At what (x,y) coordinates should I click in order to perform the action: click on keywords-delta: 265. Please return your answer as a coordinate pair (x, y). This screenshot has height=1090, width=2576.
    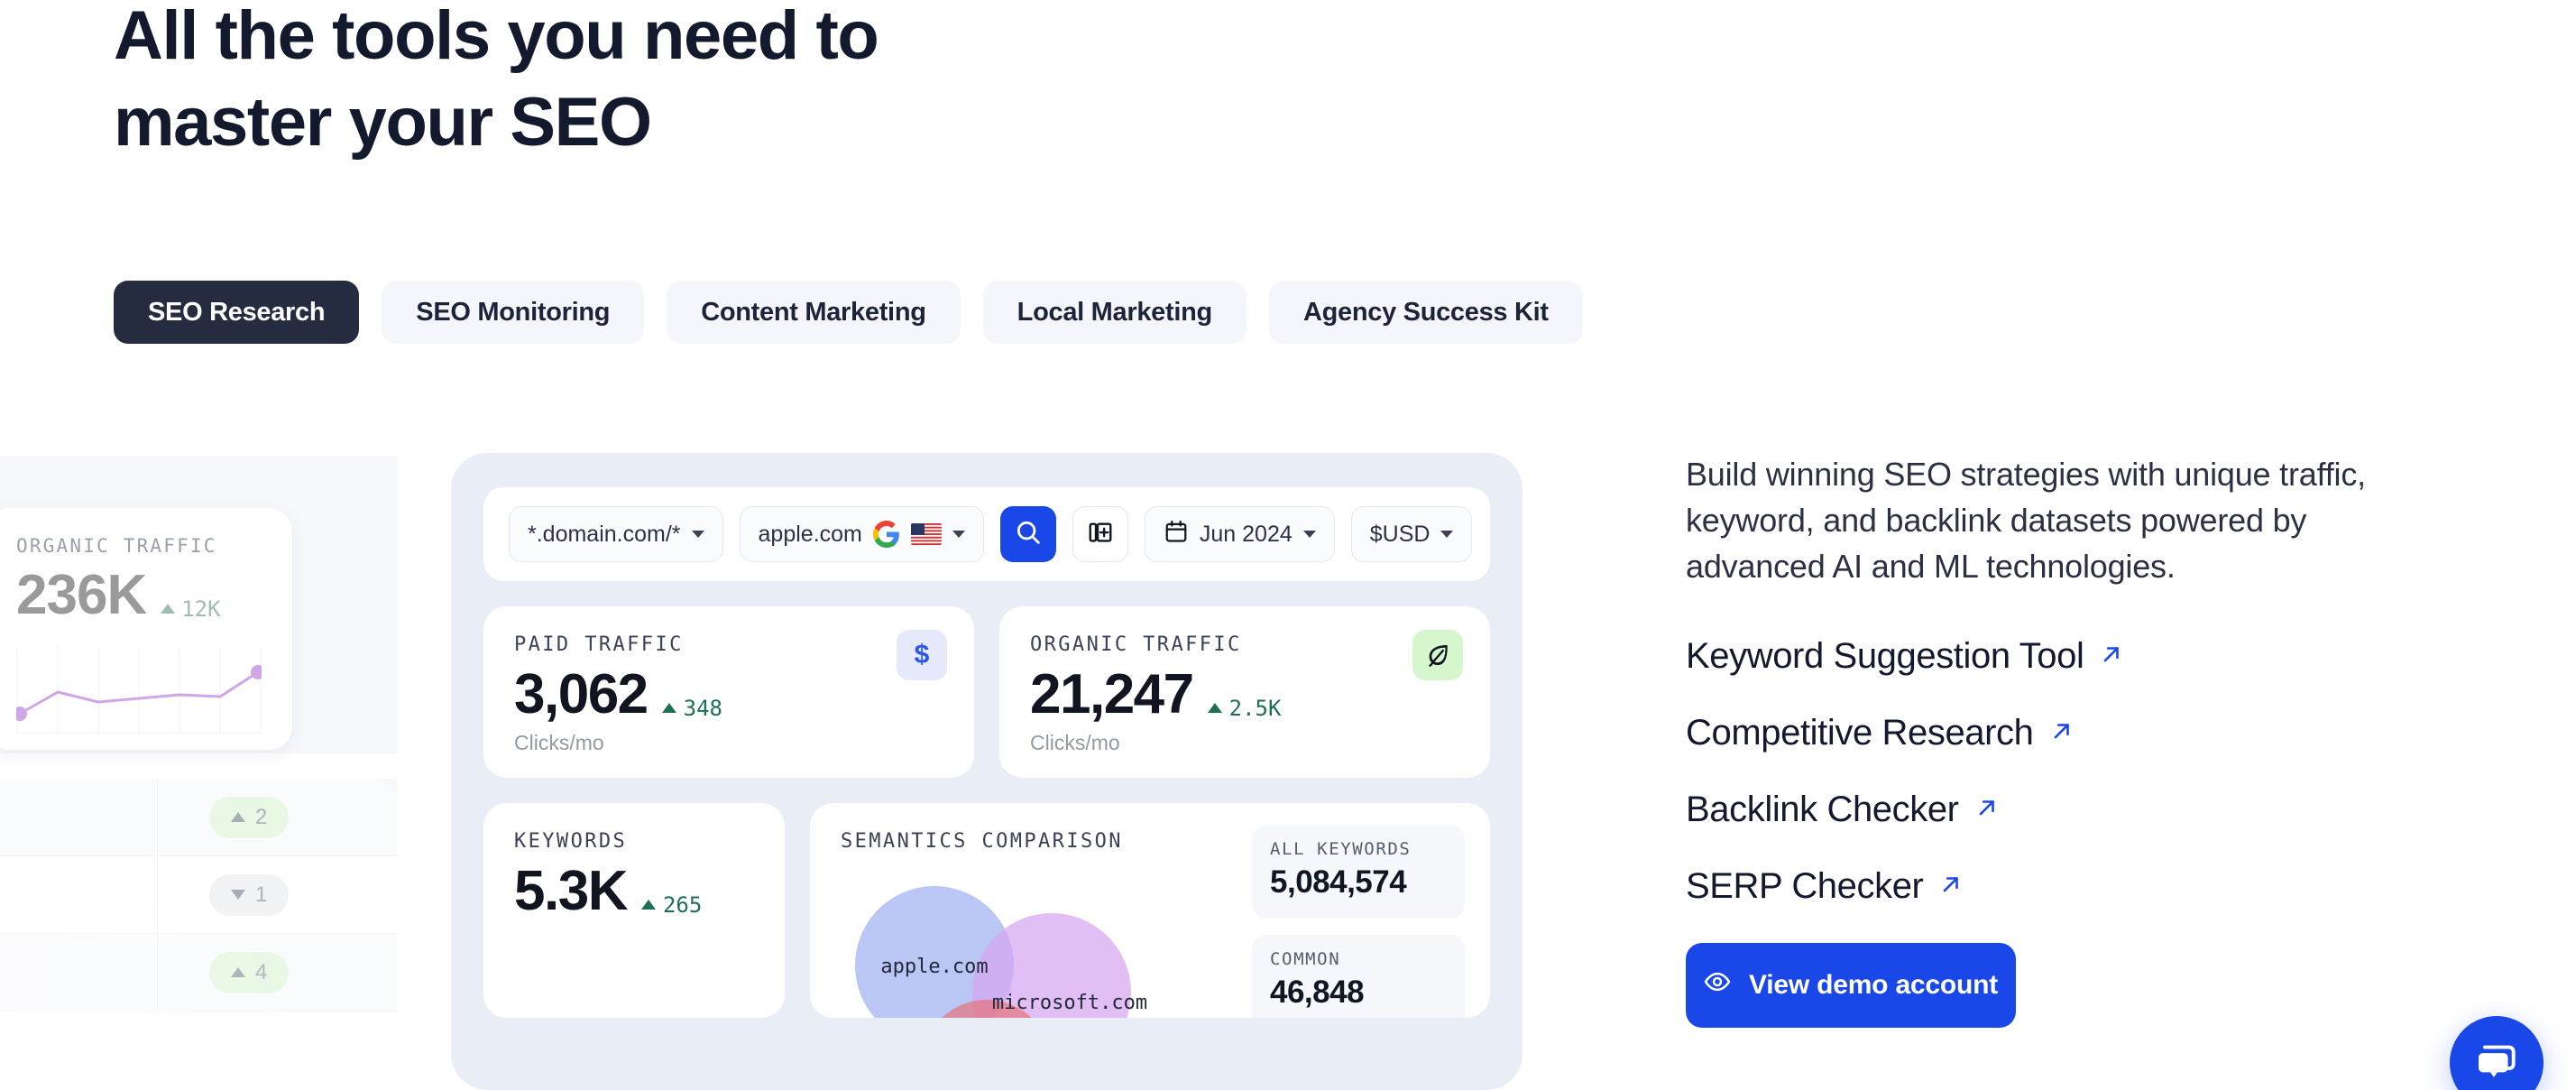
    Looking at the image, I should click on (671, 904).